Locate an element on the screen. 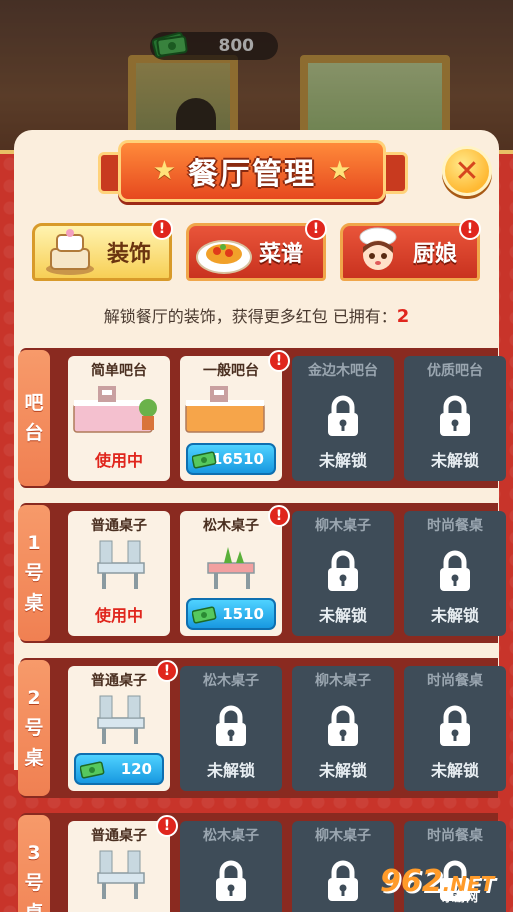 The height and width of the screenshot is (912, 513). row-label-char: 台 is located at coordinates (34, 433).